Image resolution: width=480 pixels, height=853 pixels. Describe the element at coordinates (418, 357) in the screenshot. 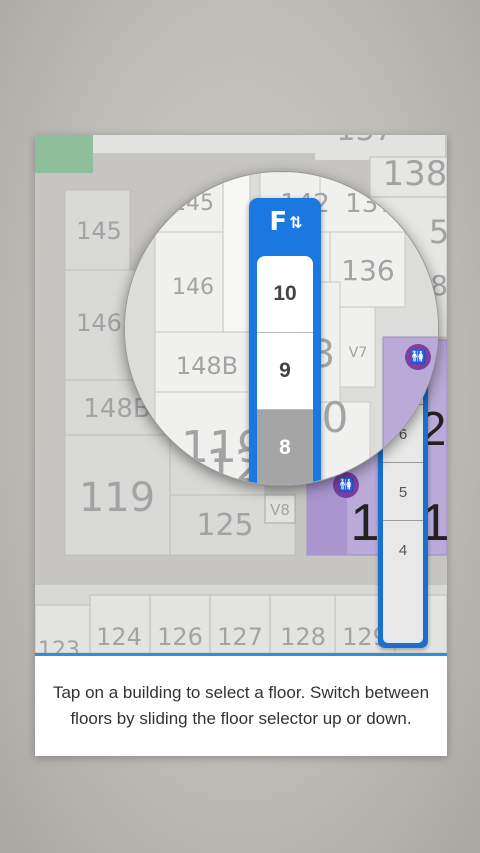

I see `magnified-restroom-icon: 🚻` at that location.